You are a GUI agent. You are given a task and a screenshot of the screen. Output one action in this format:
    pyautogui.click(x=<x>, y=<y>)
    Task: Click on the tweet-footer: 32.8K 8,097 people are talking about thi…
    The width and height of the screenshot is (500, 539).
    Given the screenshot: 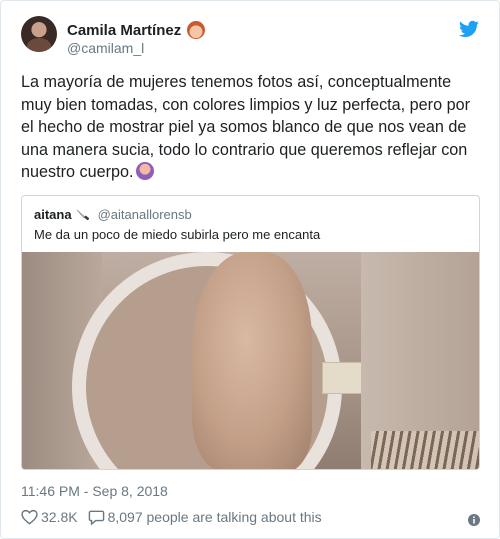 What is the action you would take?
    pyautogui.click(x=171, y=517)
    